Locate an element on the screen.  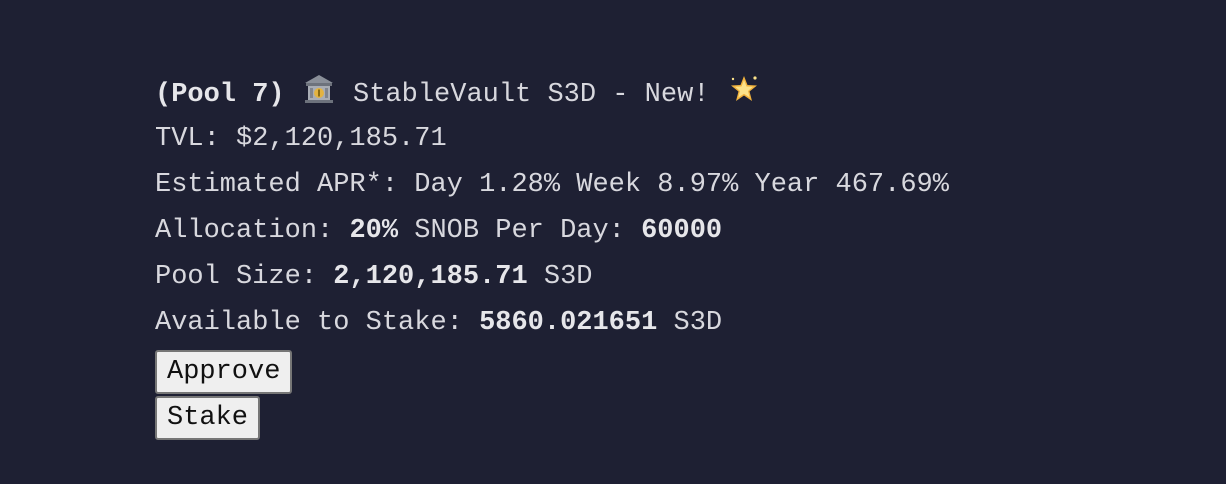
available-unit: S3D is located at coordinates (698, 323).